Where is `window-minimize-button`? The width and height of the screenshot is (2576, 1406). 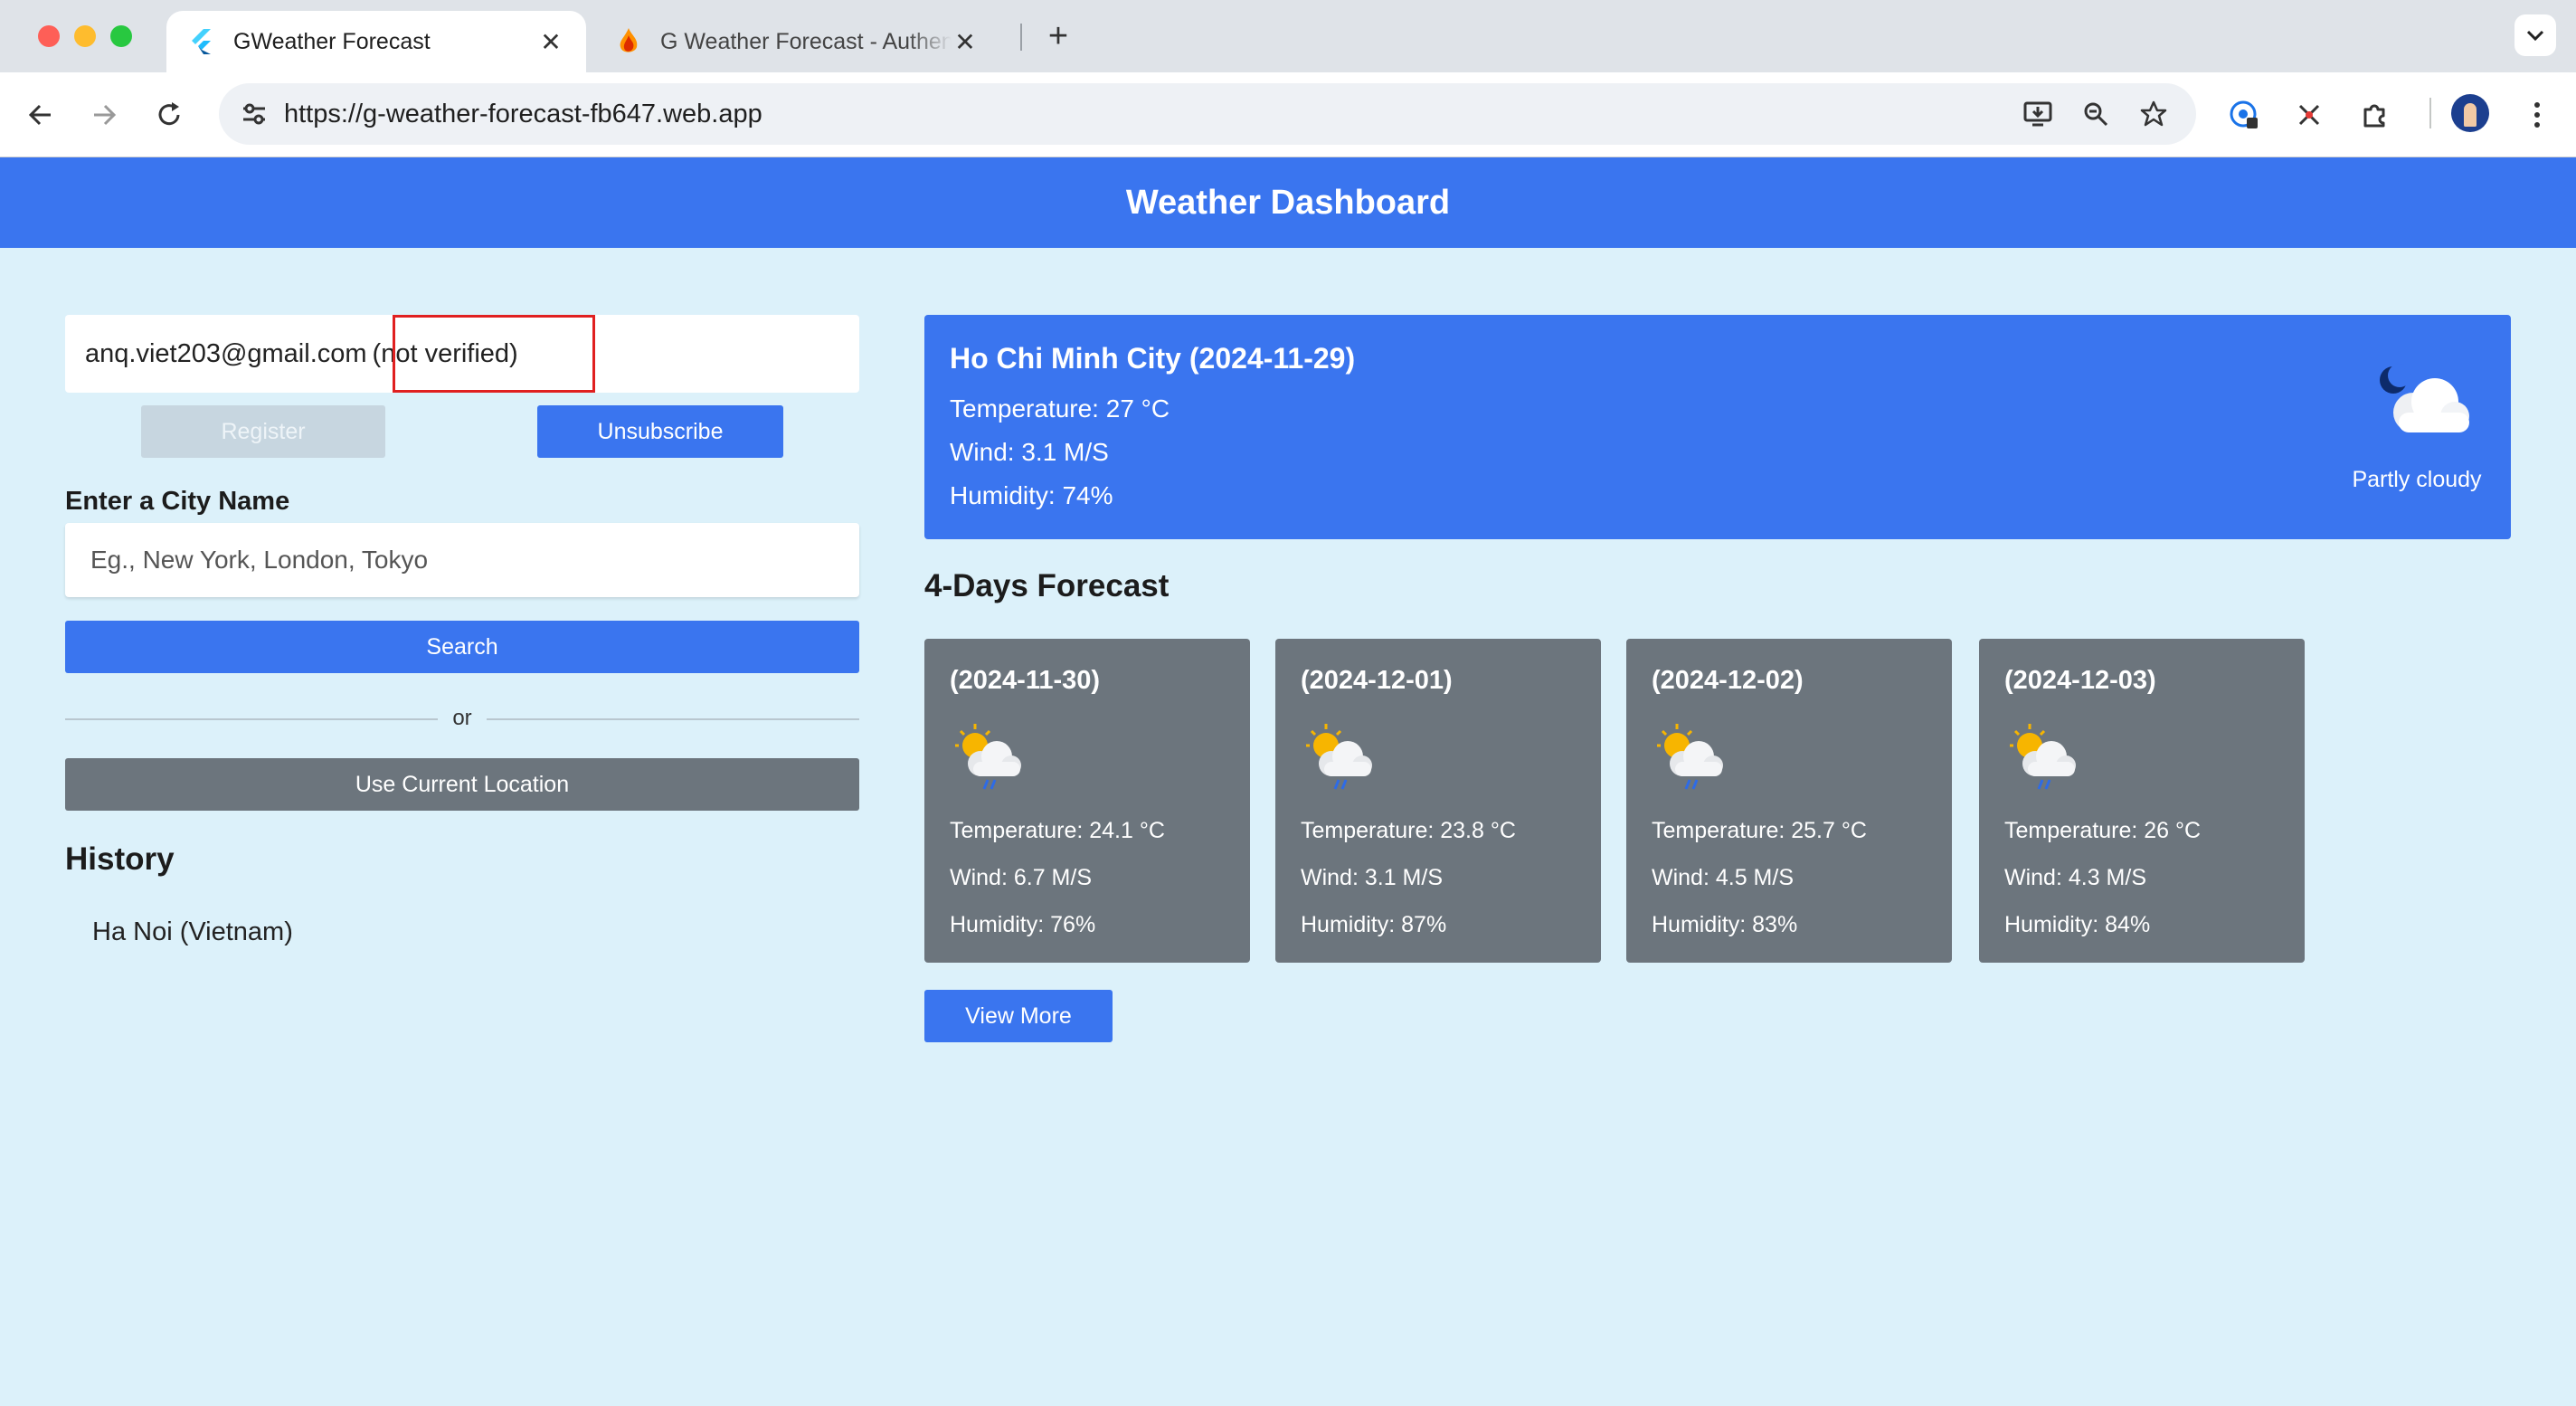
window-minimize-button is located at coordinates (85, 36).